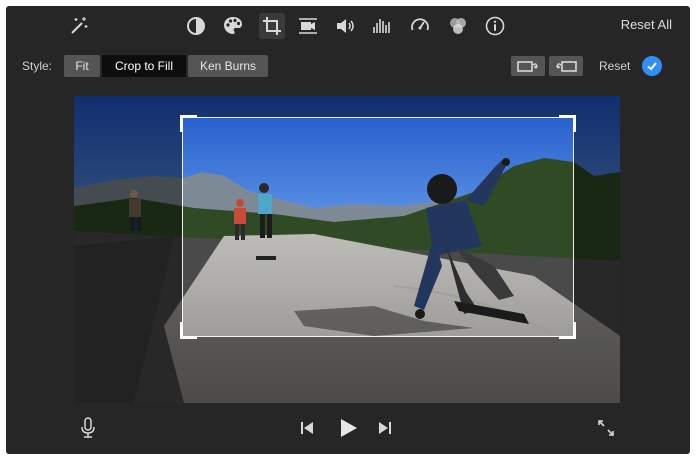 The image size is (700, 463). I want to click on rotate-left-button, so click(528, 66).